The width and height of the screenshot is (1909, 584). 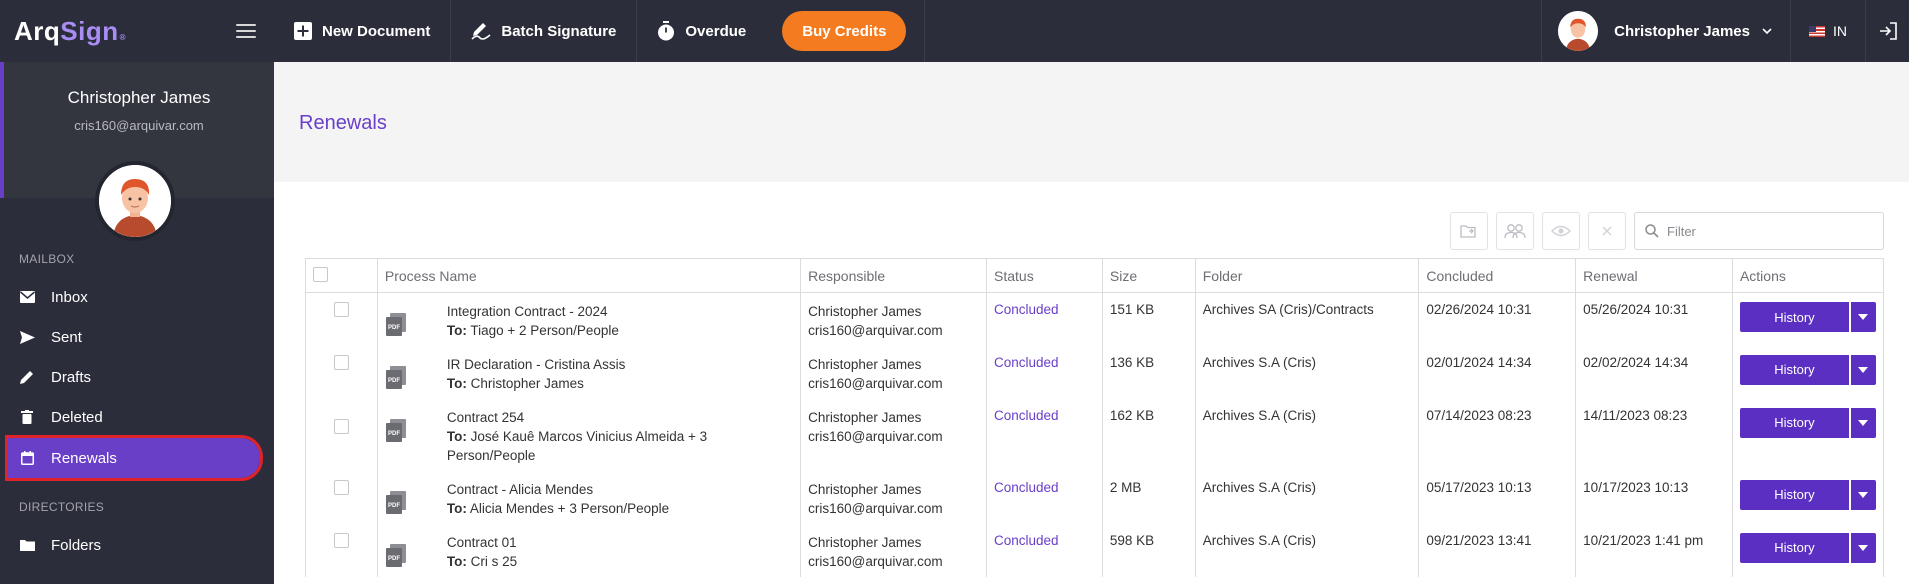 I want to click on send-icon, so click(x=27, y=337).